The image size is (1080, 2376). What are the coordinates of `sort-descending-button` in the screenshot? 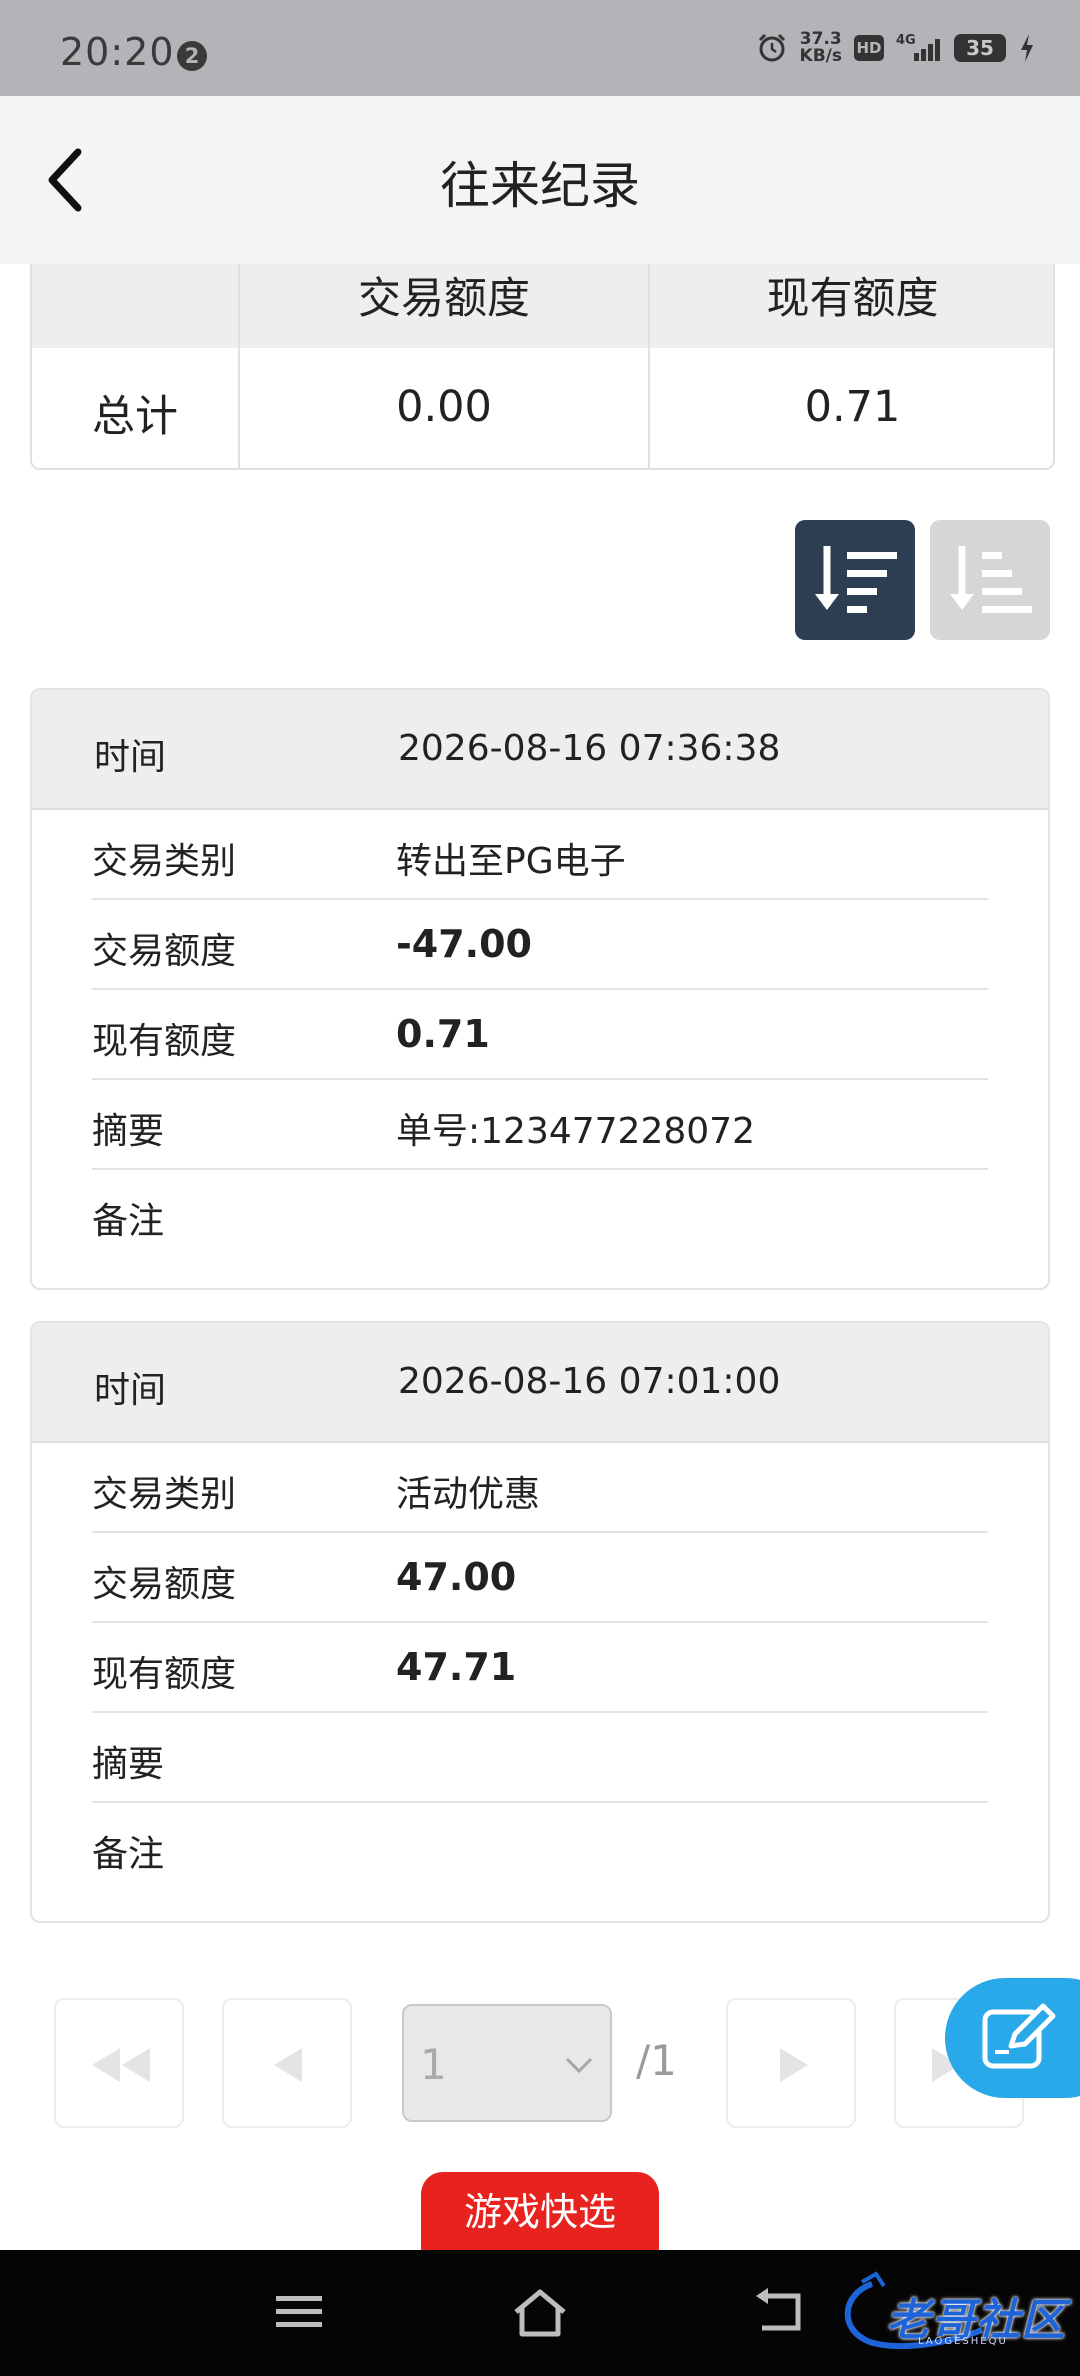 It's located at (855, 580).